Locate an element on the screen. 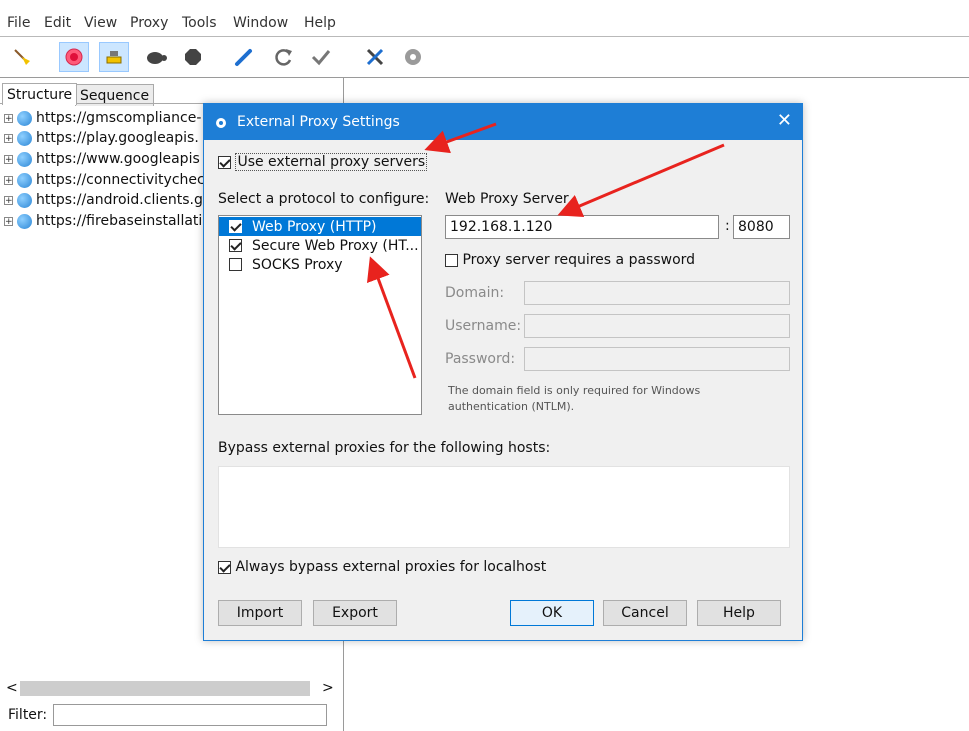 Image resolution: width=969 pixels, height=731 pixels. tree-item: + https://gmscompliance- is located at coordinates (102, 118).